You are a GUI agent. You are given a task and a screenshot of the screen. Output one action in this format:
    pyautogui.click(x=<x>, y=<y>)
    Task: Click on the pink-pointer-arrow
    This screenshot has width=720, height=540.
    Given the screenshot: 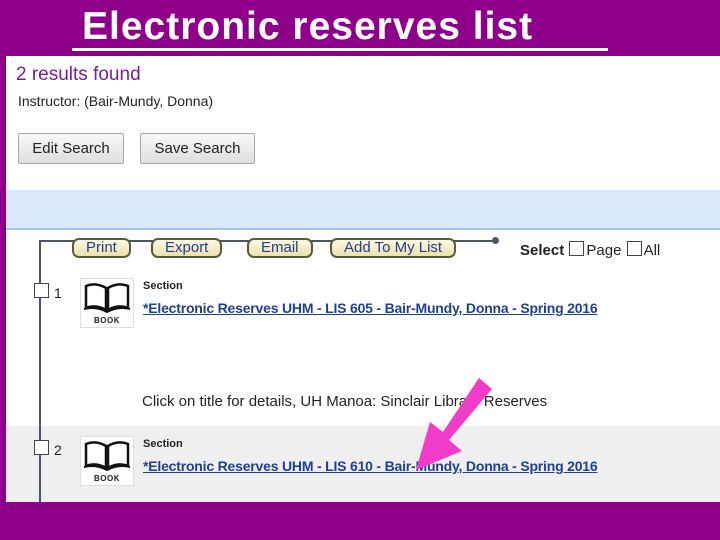 What is the action you would take?
    pyautogui.click(x=454, y=424)
    